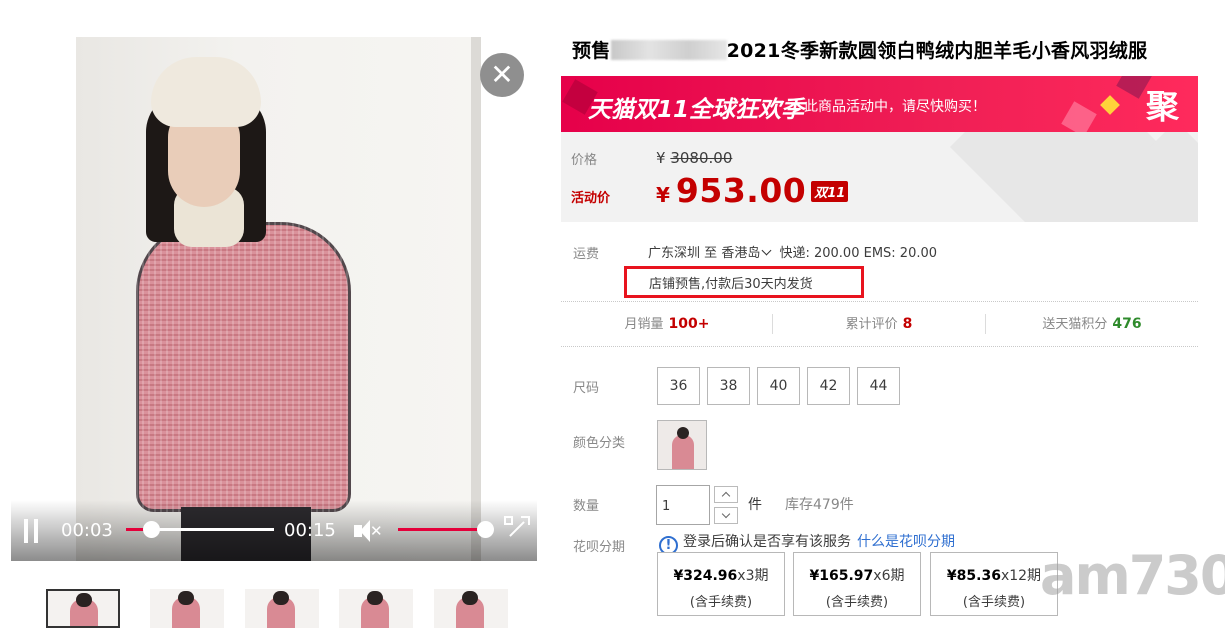 The image size is (1225, 628). I want to click on size-option: 40, so click(778, 386).